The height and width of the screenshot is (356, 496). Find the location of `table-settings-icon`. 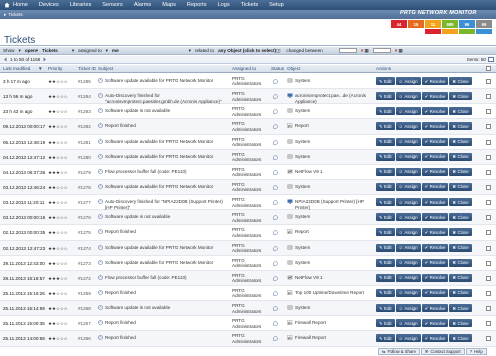

table-settings-icon is located at coordinates (491, 59).